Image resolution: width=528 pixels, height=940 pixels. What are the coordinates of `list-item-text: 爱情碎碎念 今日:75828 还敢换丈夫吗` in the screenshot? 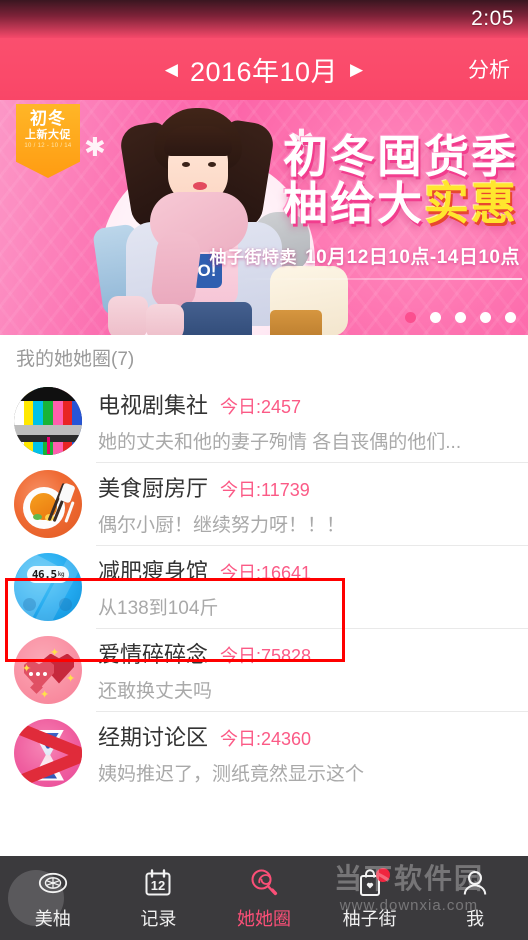 It's located at (306, 670).